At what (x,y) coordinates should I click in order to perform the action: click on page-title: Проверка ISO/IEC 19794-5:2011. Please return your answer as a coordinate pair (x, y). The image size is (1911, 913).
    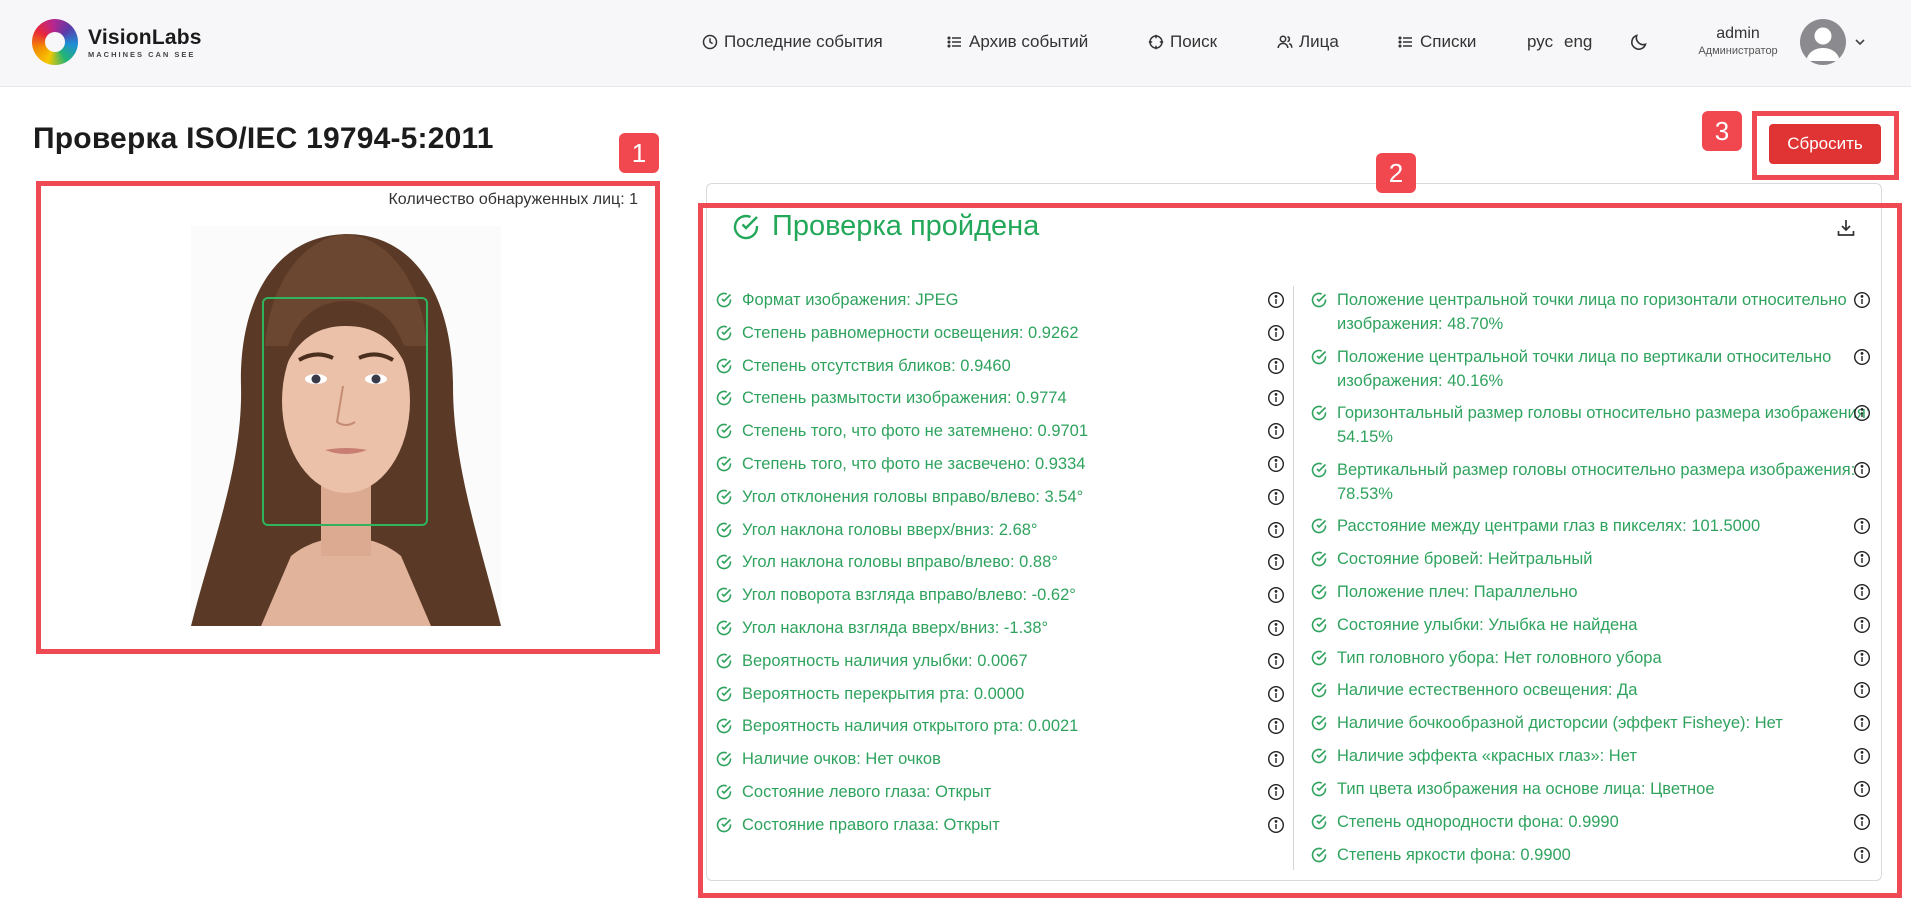
    Looking at the image, I should click on (263, 138).